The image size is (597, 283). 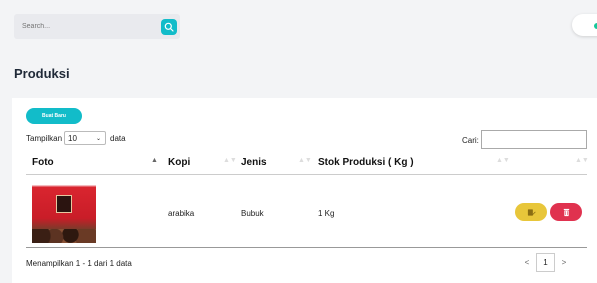 I want to click on length-prefix: Tampilkan, so click(x=44, y=138).